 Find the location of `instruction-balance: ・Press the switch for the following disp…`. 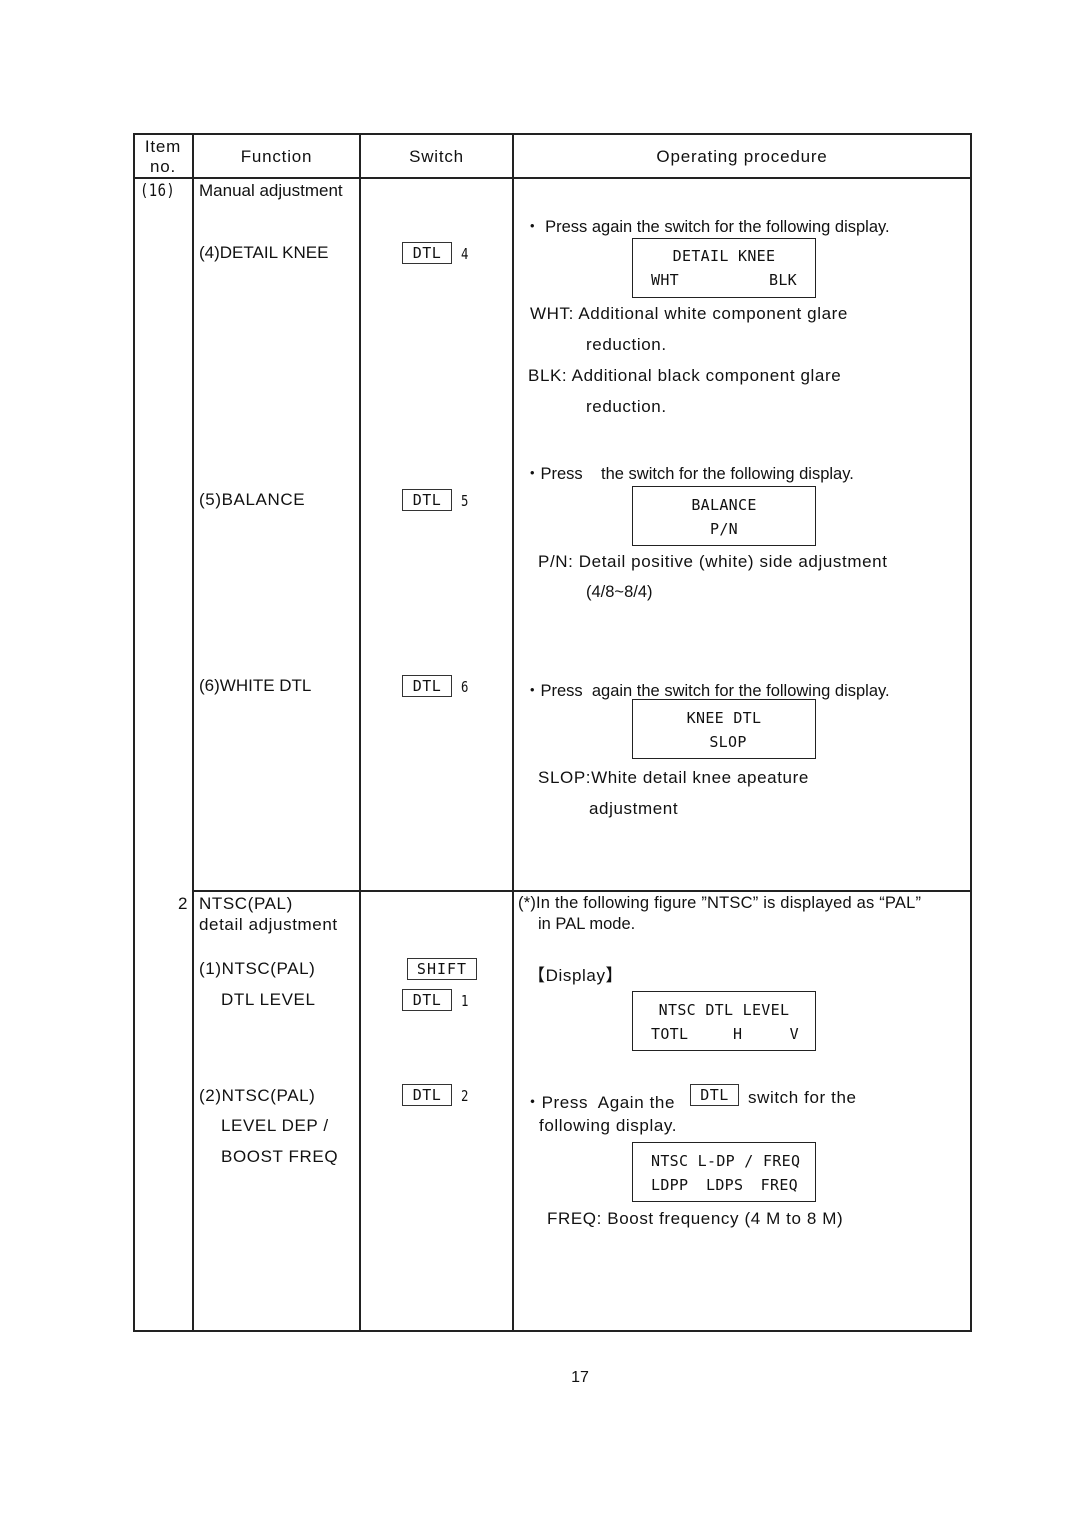

instruction-balance: ・Press the switch for the following disp… is located at coordinates (689, 474).